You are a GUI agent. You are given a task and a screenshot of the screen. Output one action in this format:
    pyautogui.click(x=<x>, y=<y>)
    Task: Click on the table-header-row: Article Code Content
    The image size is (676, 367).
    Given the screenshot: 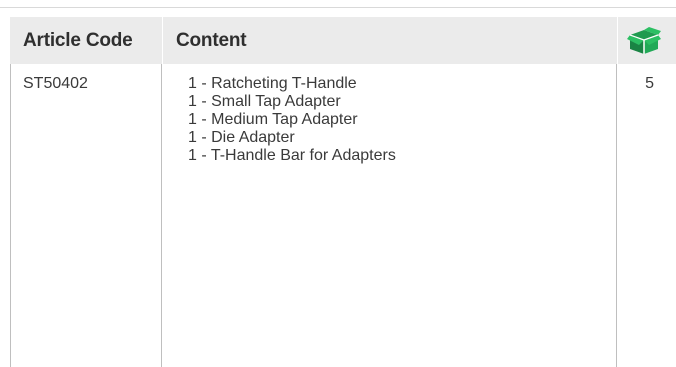 What is the action you would take?
    pyautogui.click(x=343, y=40)
    